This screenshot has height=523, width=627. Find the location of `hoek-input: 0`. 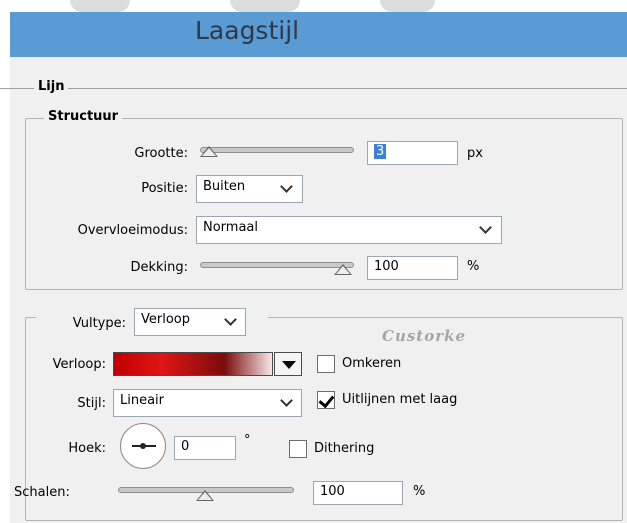

hoek-input: 0 is located at coordinates (205, 448).